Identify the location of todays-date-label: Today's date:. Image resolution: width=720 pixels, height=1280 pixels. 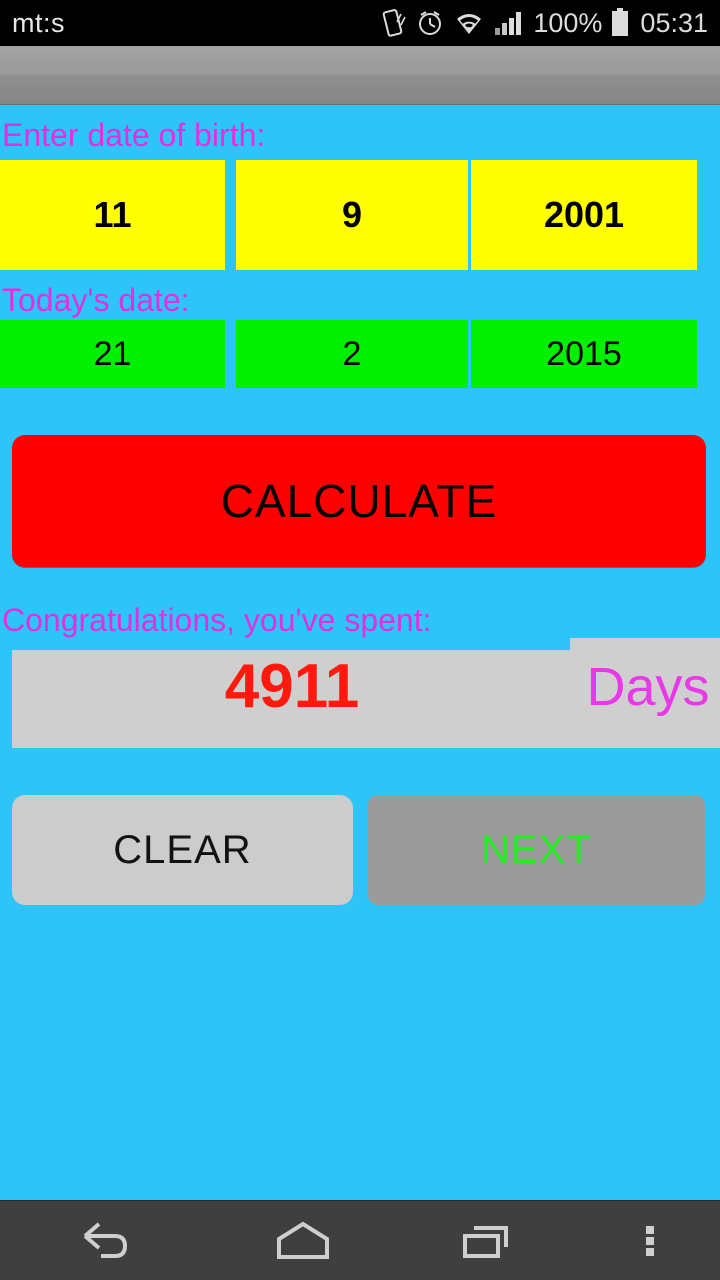
(96, 300).